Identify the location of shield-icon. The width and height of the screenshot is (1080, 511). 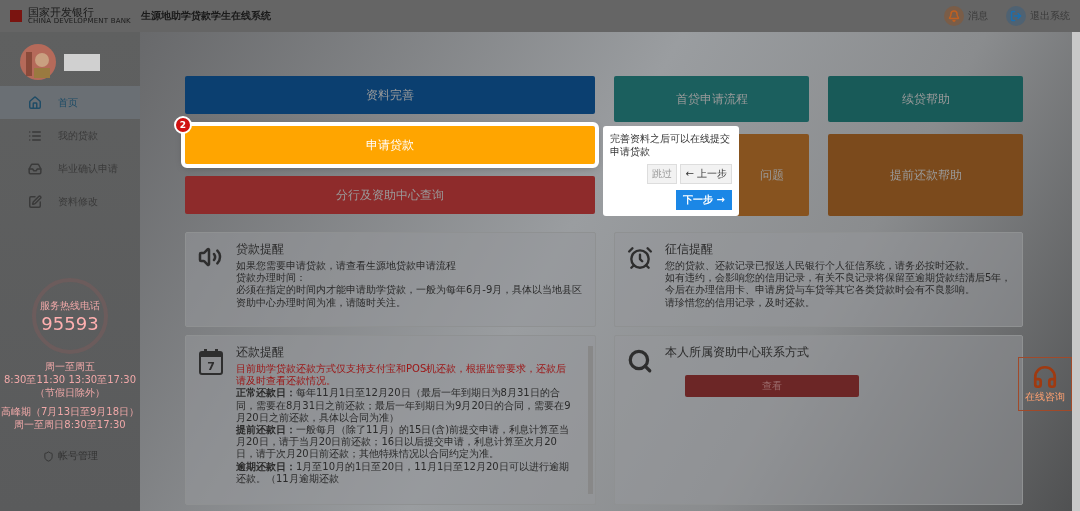
(48, 456).